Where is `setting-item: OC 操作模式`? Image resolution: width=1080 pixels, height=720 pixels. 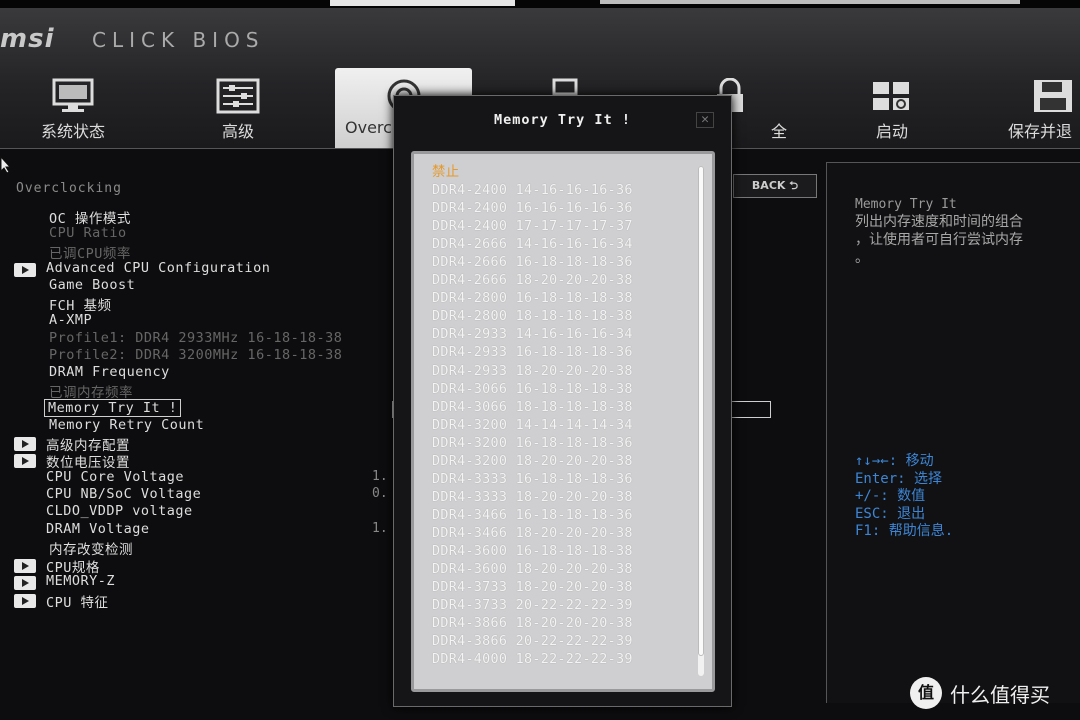
setting-item: OC 操作模式 is located at coordinates (90, 217).